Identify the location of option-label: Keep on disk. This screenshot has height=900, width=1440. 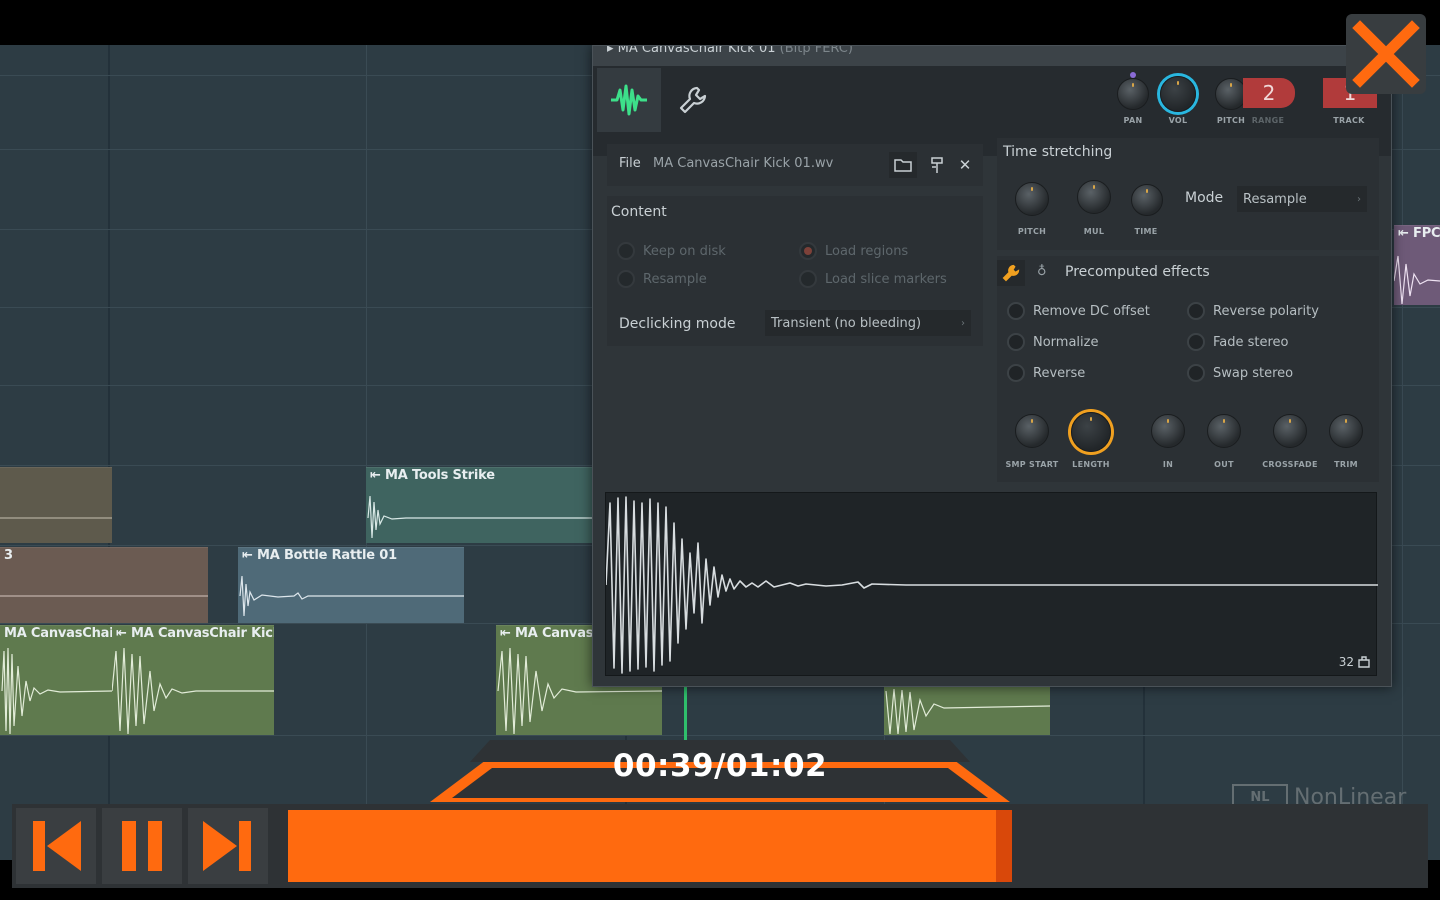
(684, 251).